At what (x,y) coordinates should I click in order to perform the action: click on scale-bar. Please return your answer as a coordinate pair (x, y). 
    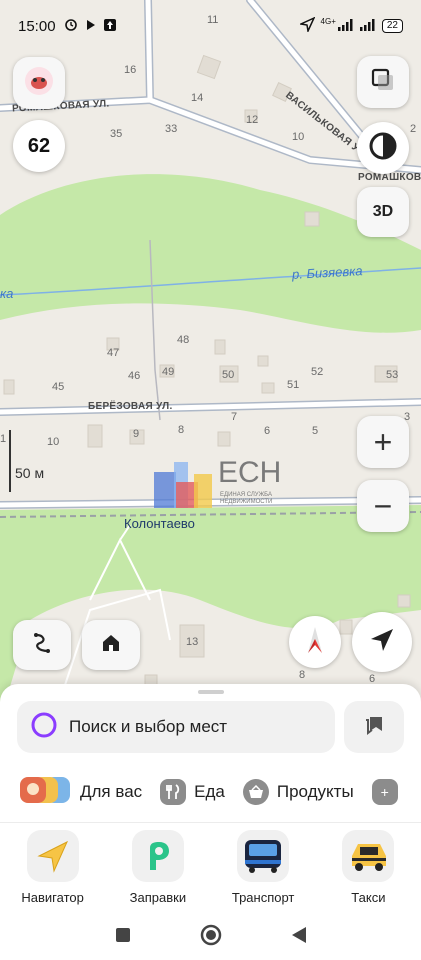
    Looking at the image, I should click on (10, 461).